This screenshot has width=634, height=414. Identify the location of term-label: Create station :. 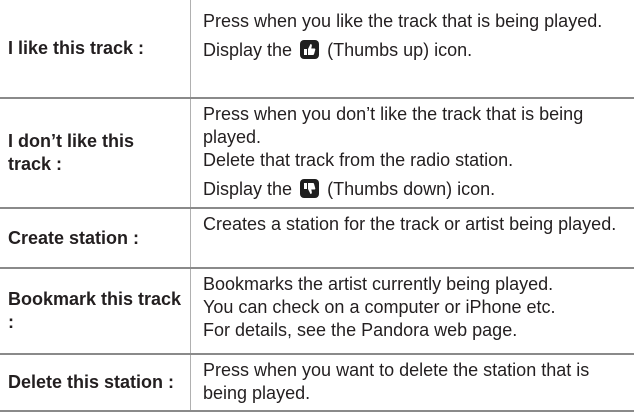
(95, 238).